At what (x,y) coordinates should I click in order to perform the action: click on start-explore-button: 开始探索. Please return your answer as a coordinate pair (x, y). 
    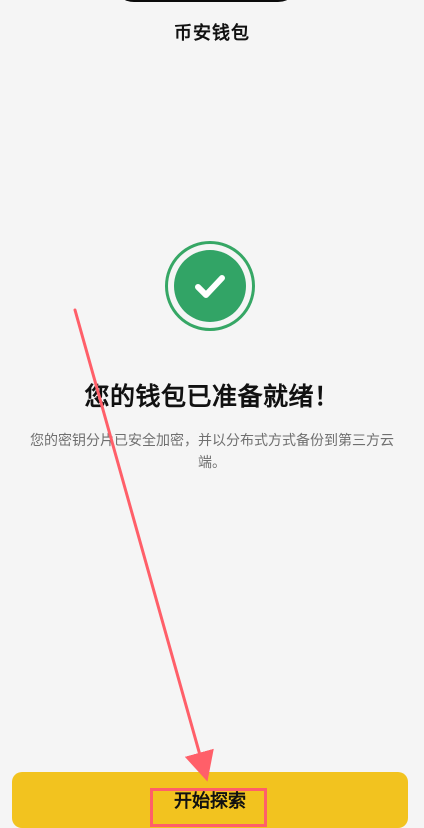
    Looking at the image, I should click on (210, 800).